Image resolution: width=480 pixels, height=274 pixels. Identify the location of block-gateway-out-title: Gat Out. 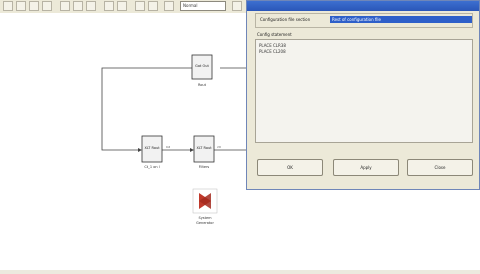
(202, 66).